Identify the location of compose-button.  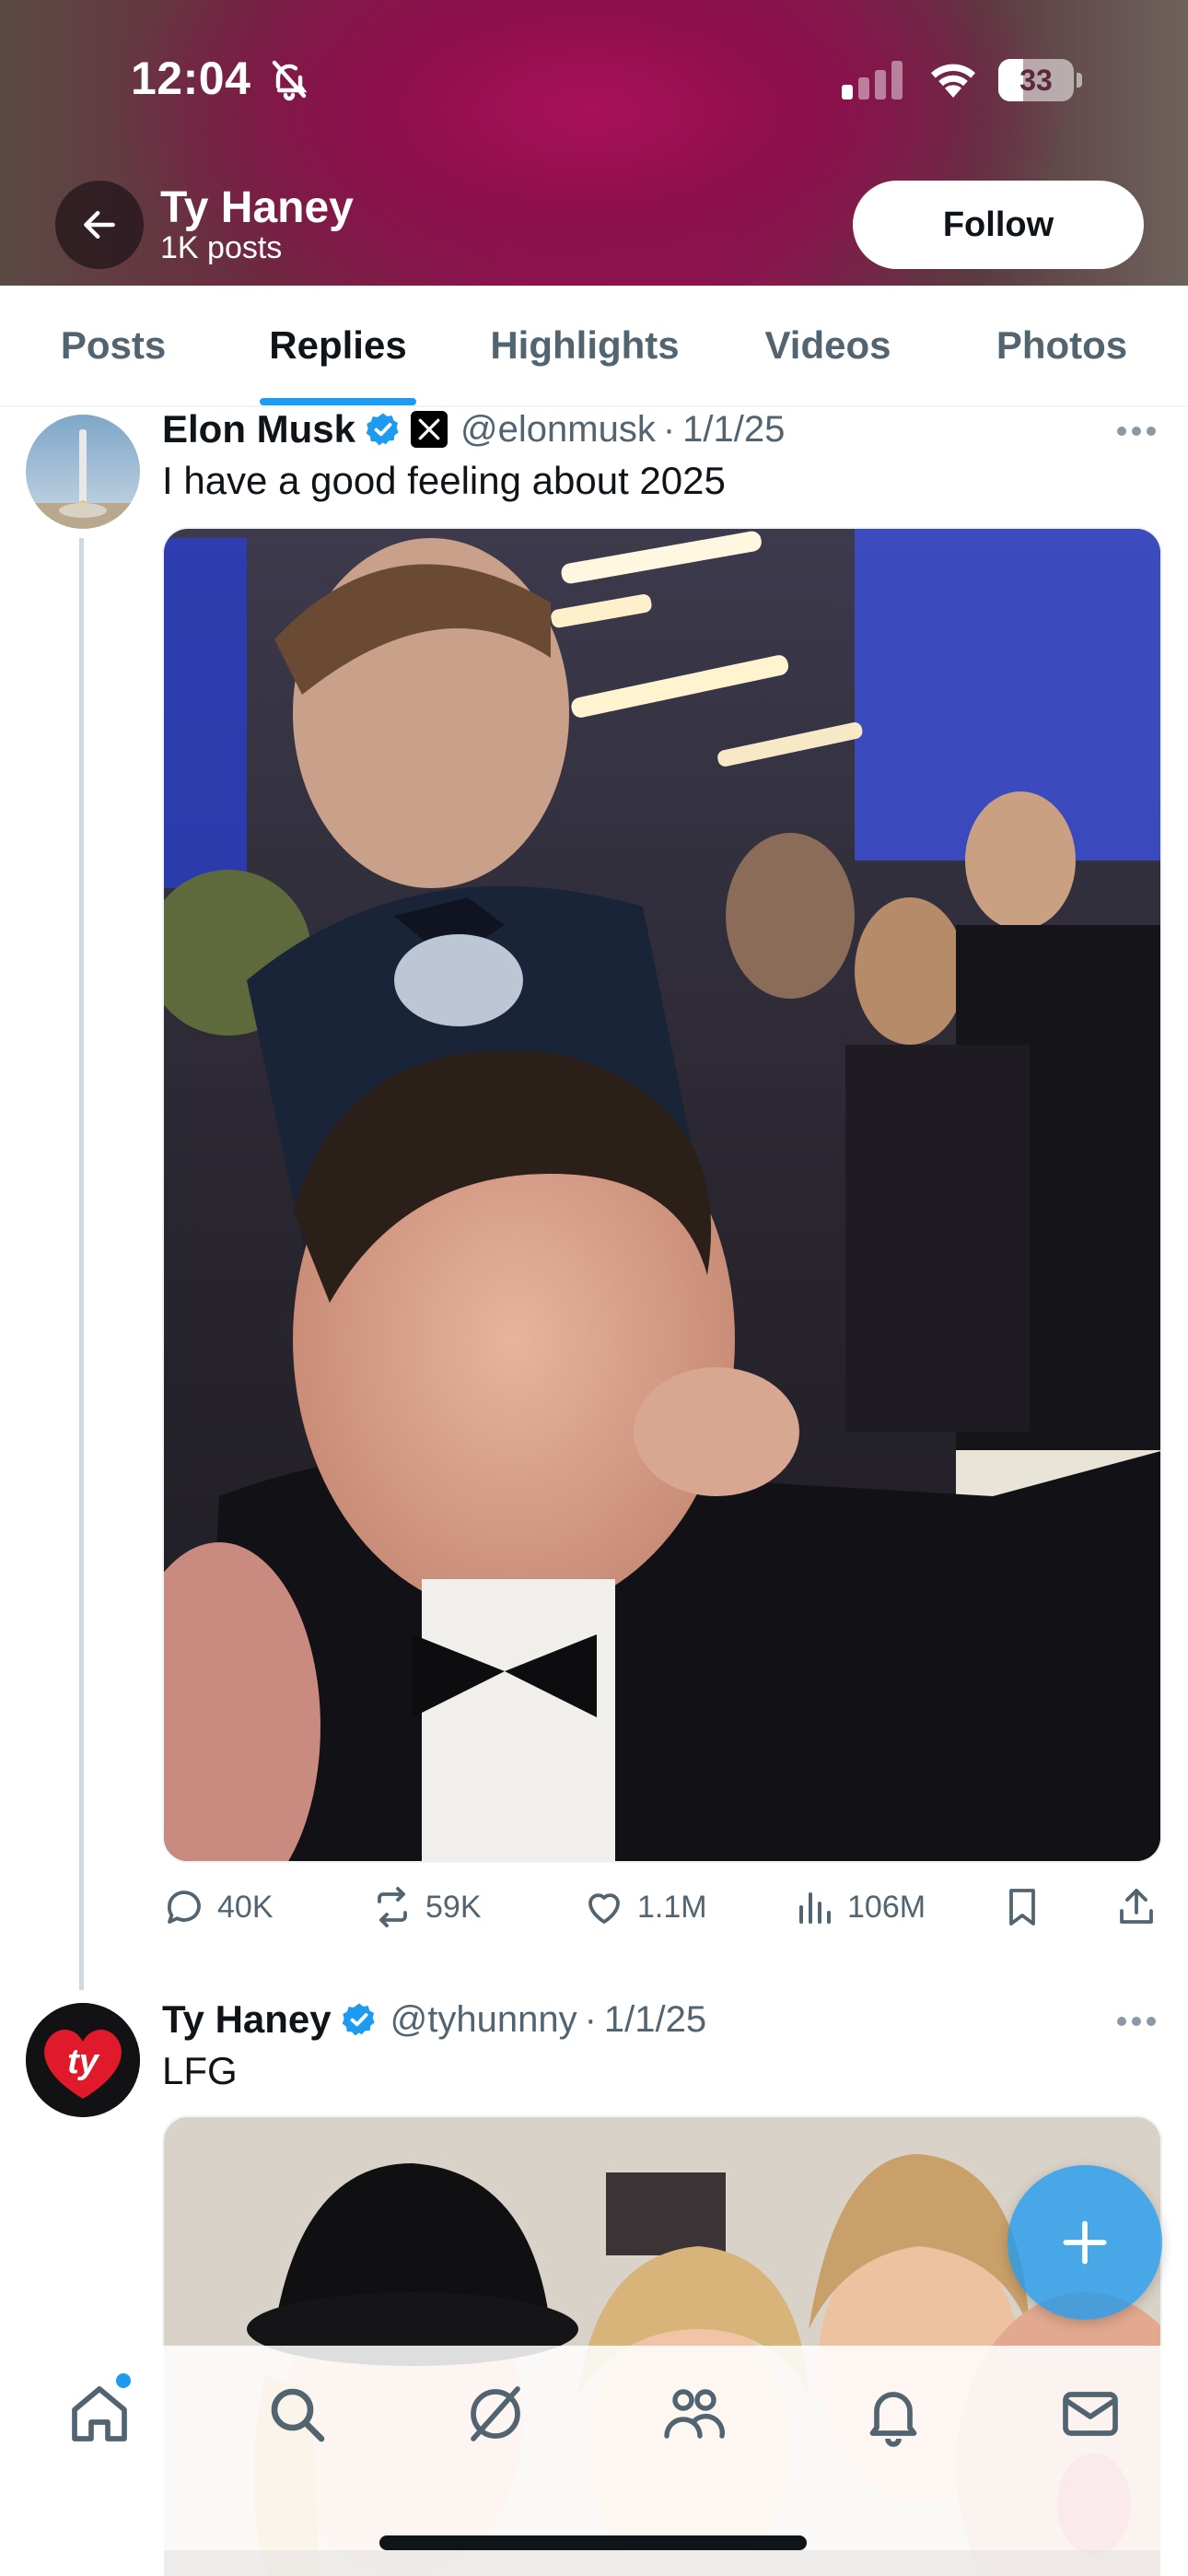
(1084, 2242).